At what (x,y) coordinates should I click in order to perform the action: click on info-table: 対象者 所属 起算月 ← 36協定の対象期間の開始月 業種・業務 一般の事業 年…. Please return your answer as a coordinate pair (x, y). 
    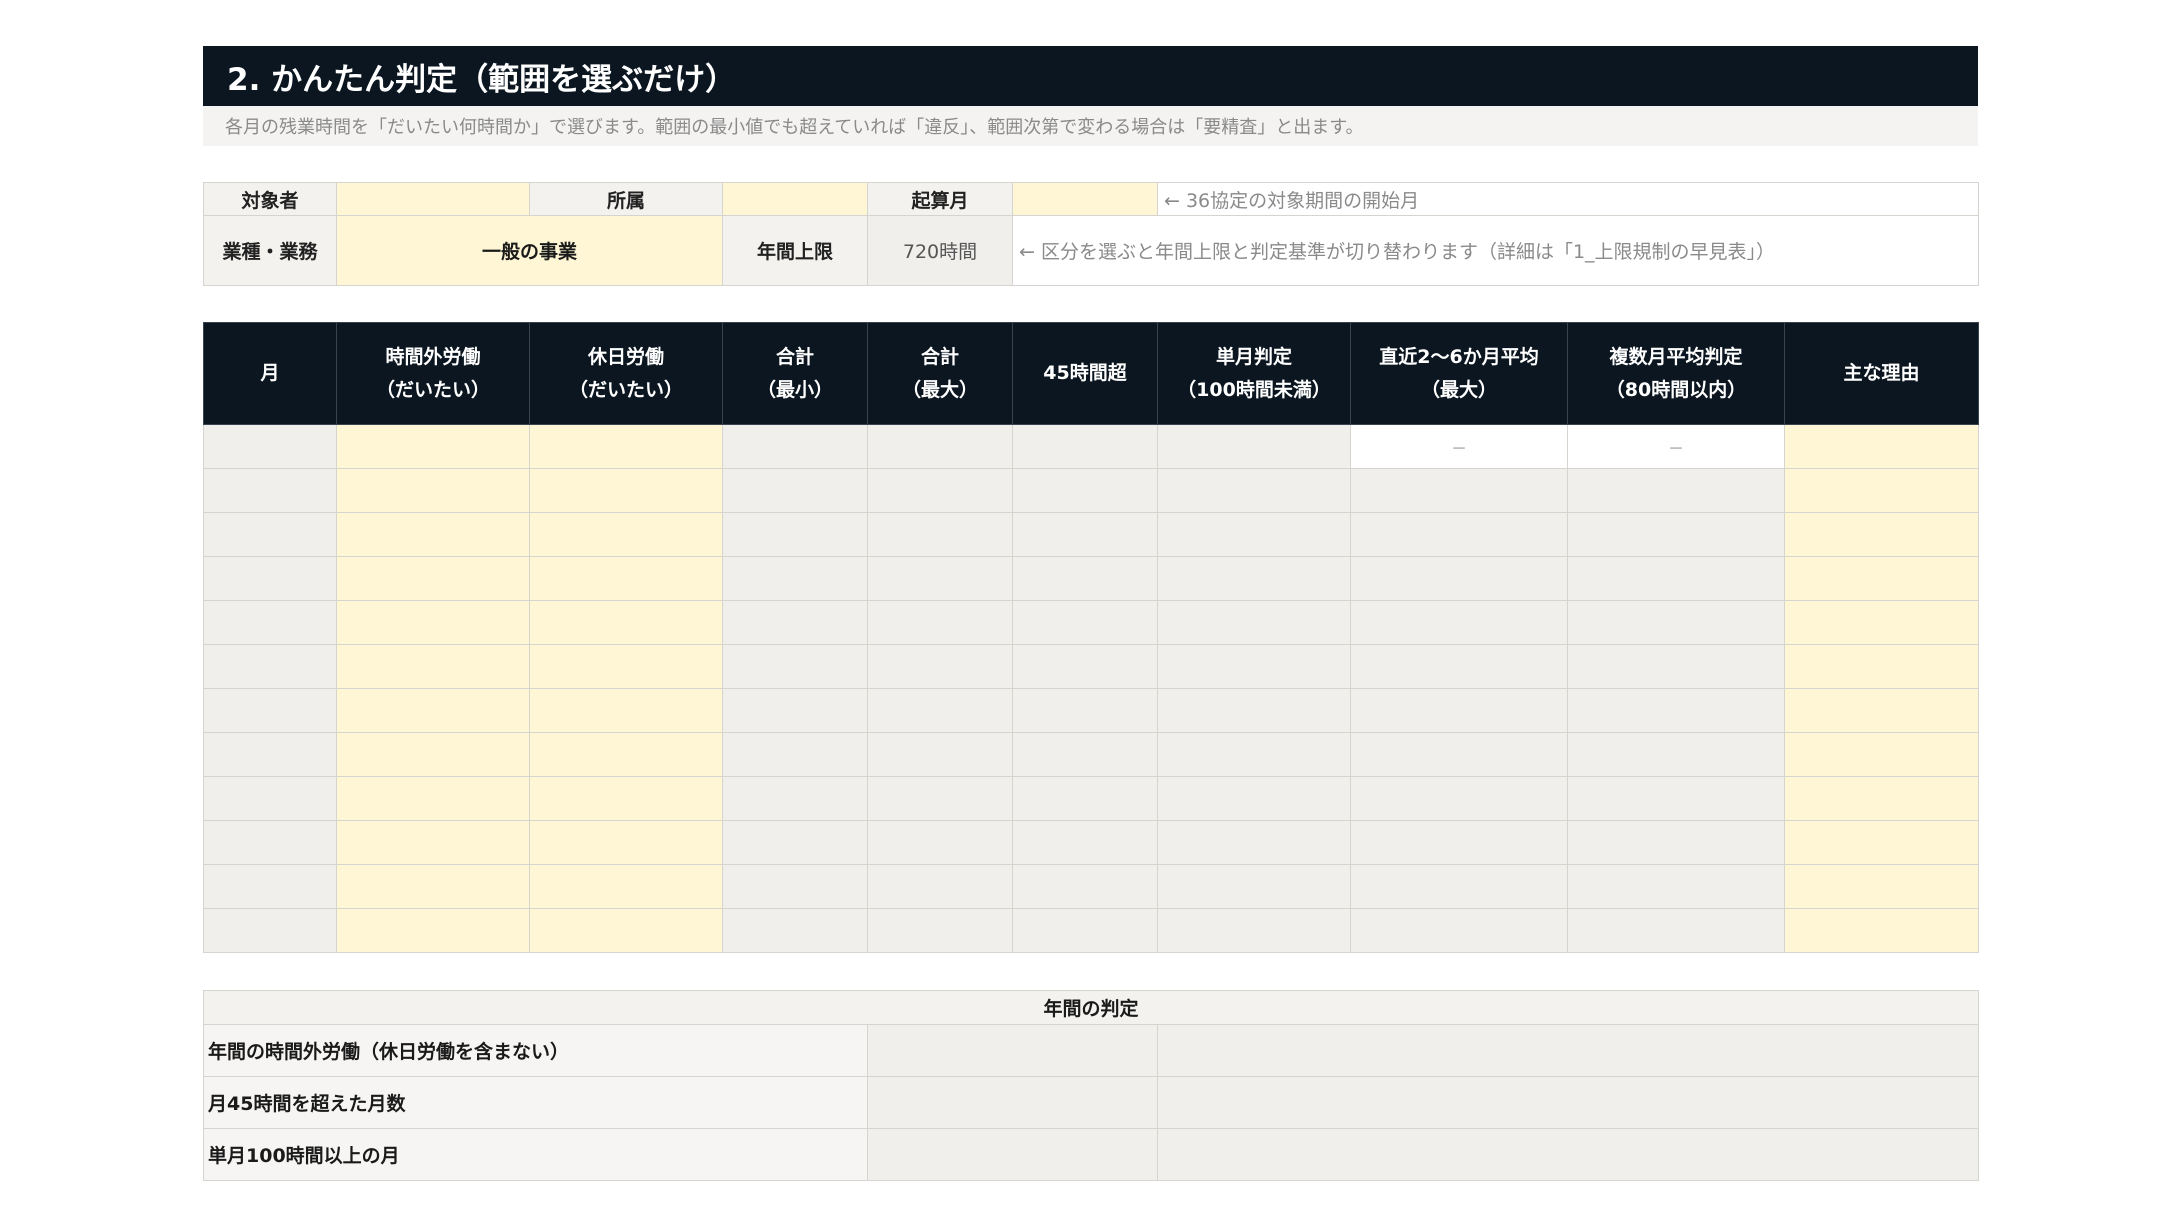
    Looking at the image, I should click on (1091, 234).